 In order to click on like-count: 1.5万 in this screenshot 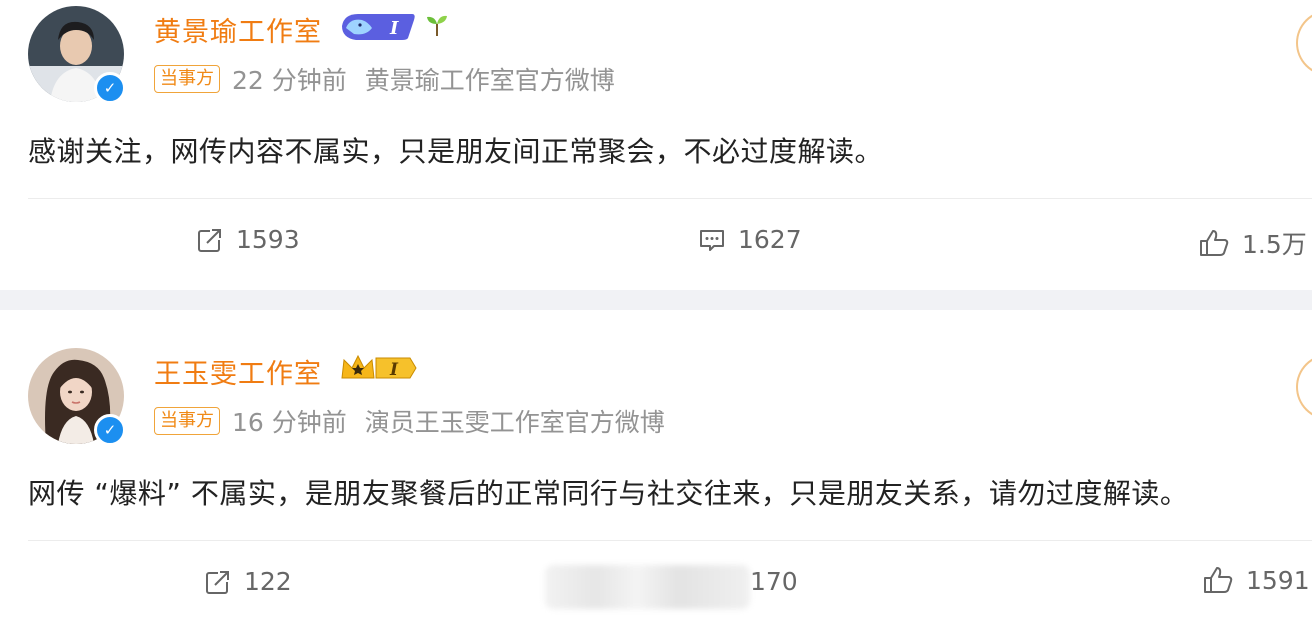, I will do `click(1274, 244)`.